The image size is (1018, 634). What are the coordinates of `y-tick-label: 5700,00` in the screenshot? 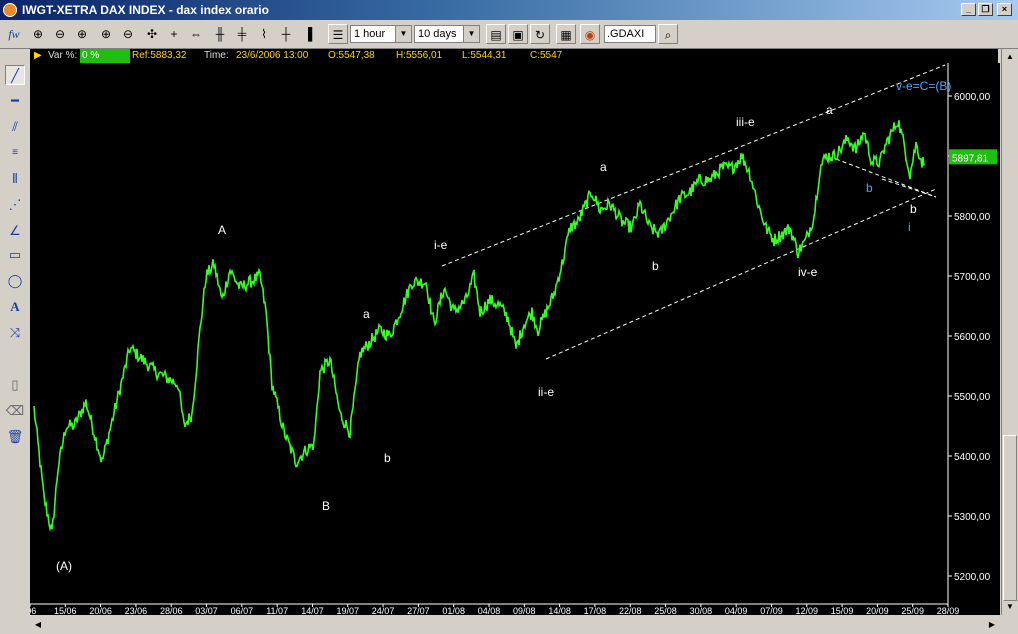 It's located at (972, 277).